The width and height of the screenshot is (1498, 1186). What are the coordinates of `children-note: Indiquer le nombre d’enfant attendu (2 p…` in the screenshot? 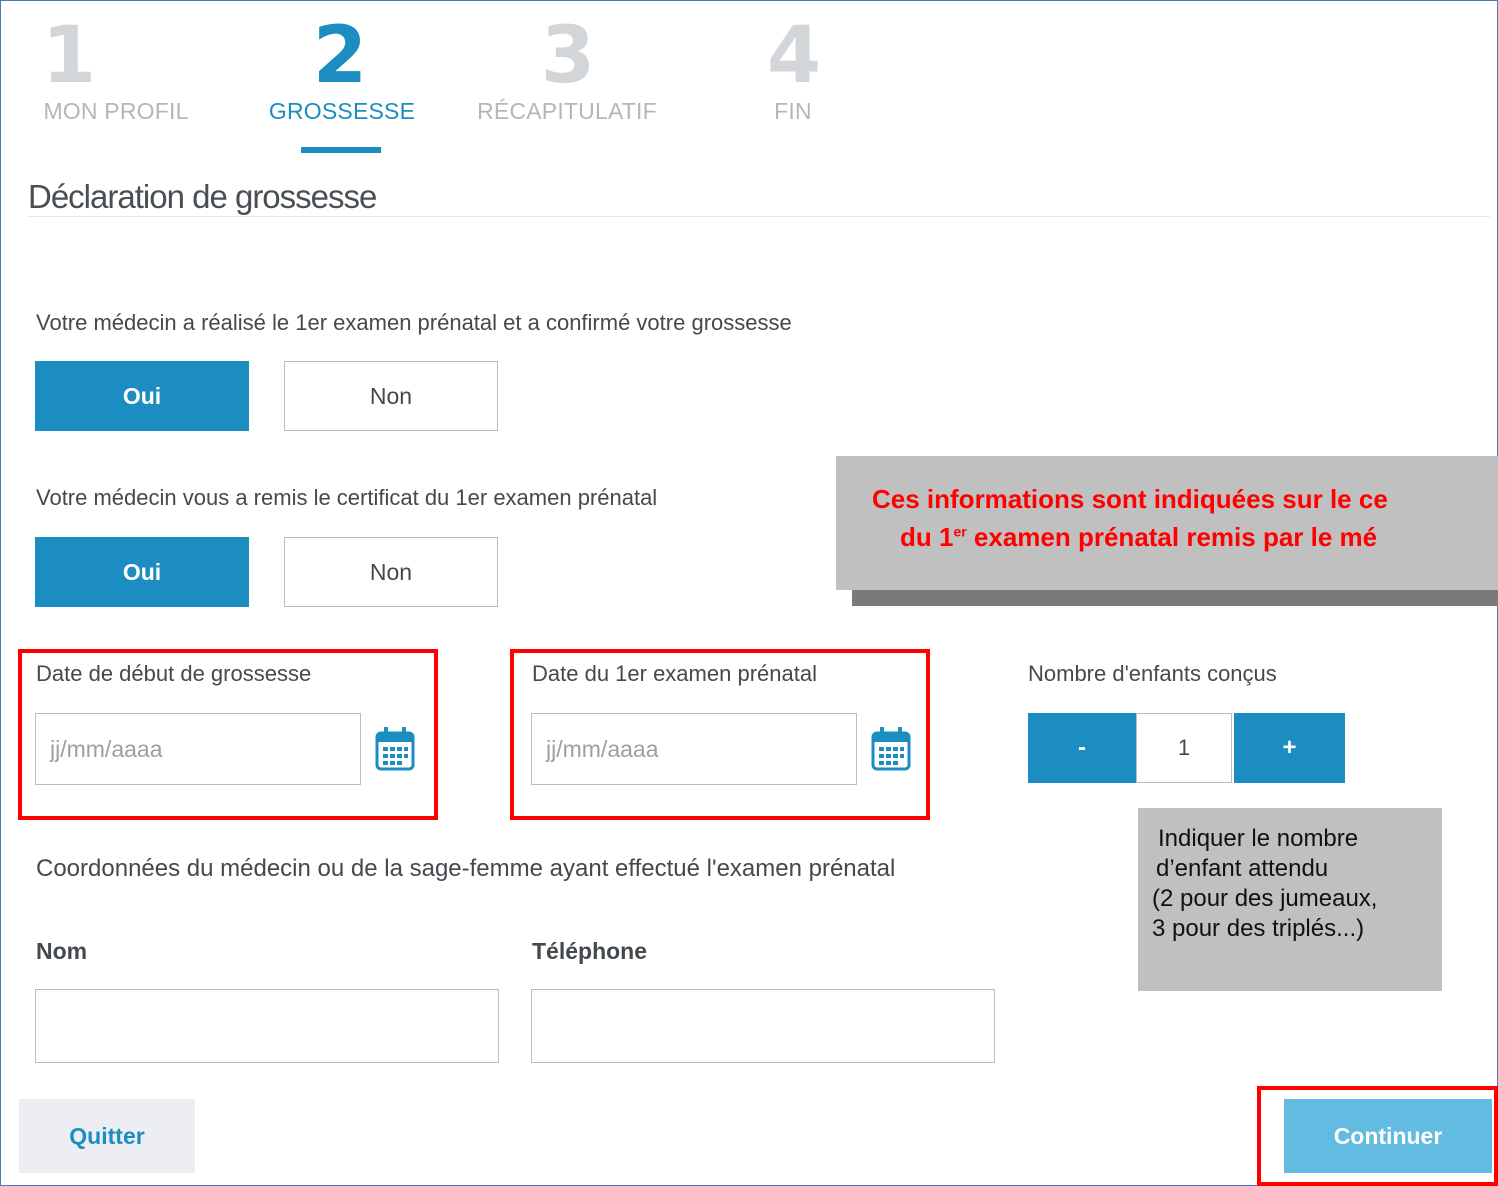 It's located at (1290, 899).